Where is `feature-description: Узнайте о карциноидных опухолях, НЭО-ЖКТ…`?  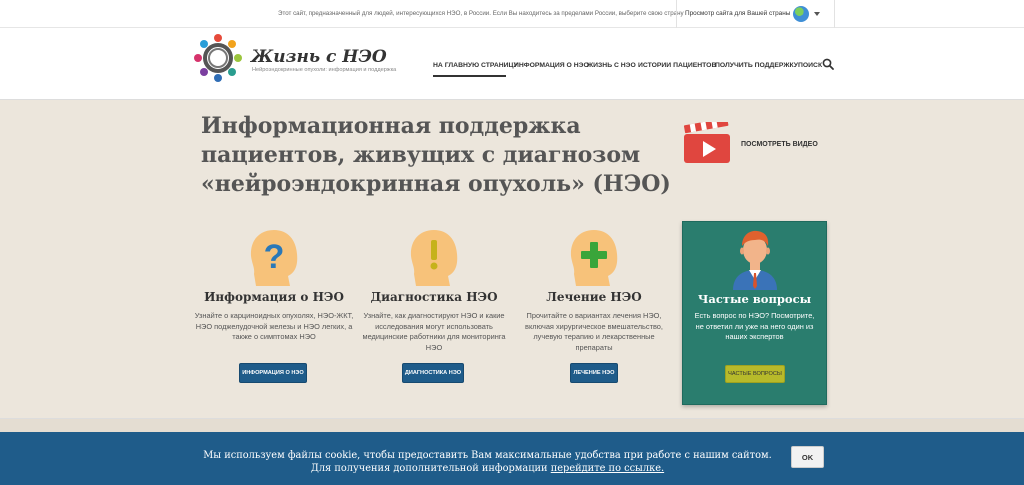 feature-description: Узнайте о карциноидных опухолях, НЭО-ЖКТ… is located at coordinates (274, 326).